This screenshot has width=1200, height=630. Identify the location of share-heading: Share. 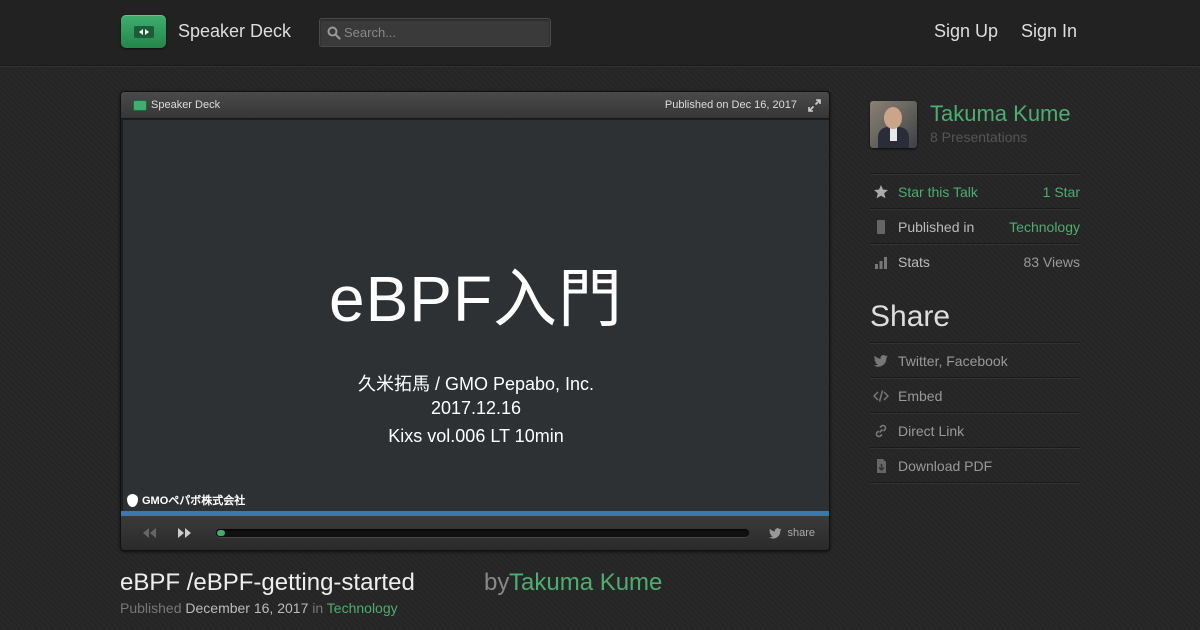
(910, 316).